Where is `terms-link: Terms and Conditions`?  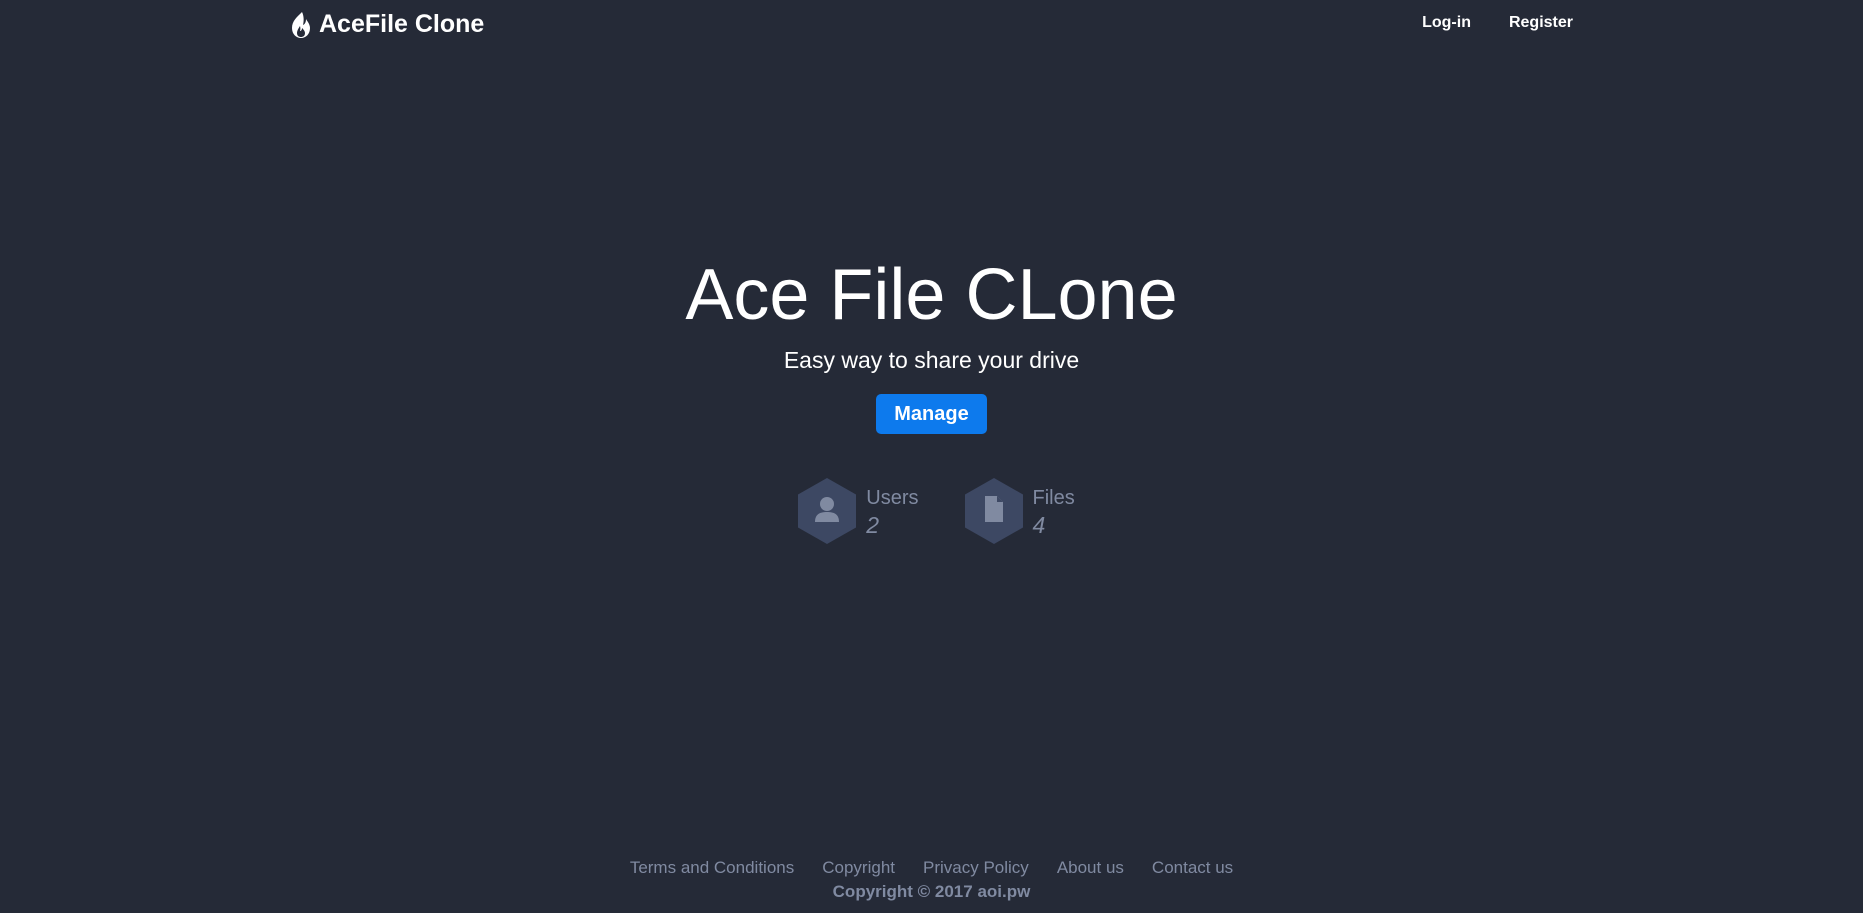 terms-link: Terms and Conditions is located at coordinates (712, 868).